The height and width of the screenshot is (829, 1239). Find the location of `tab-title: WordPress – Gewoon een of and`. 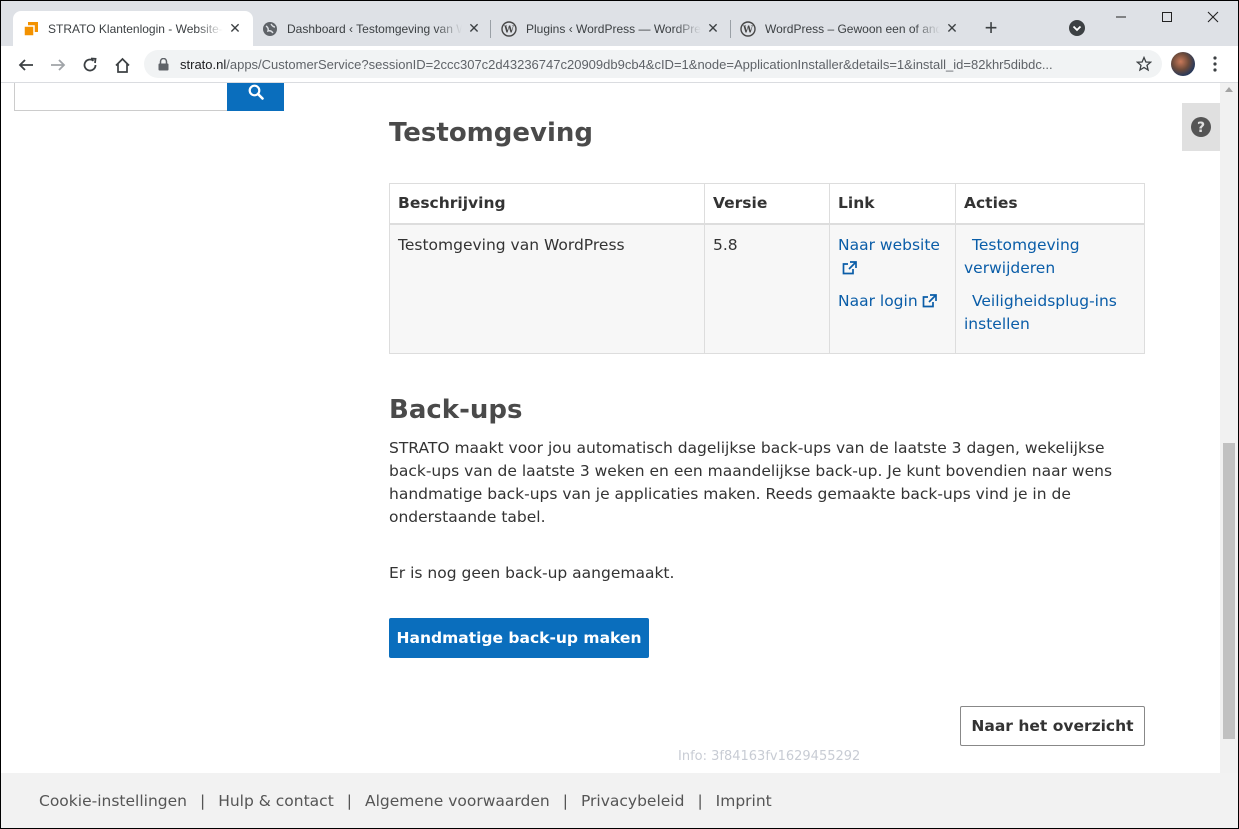

tab-title: WordPress – Gewoon een of and is located at coordinates (852, 28).